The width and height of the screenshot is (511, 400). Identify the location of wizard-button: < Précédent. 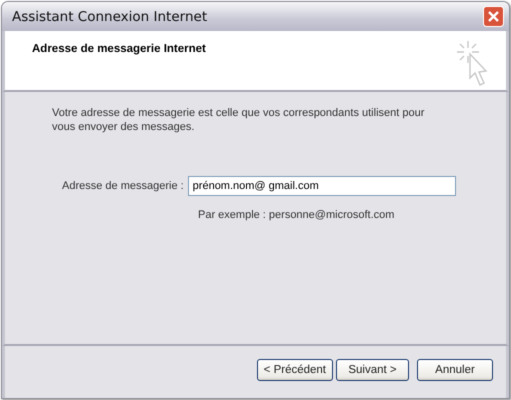
(294, 370).